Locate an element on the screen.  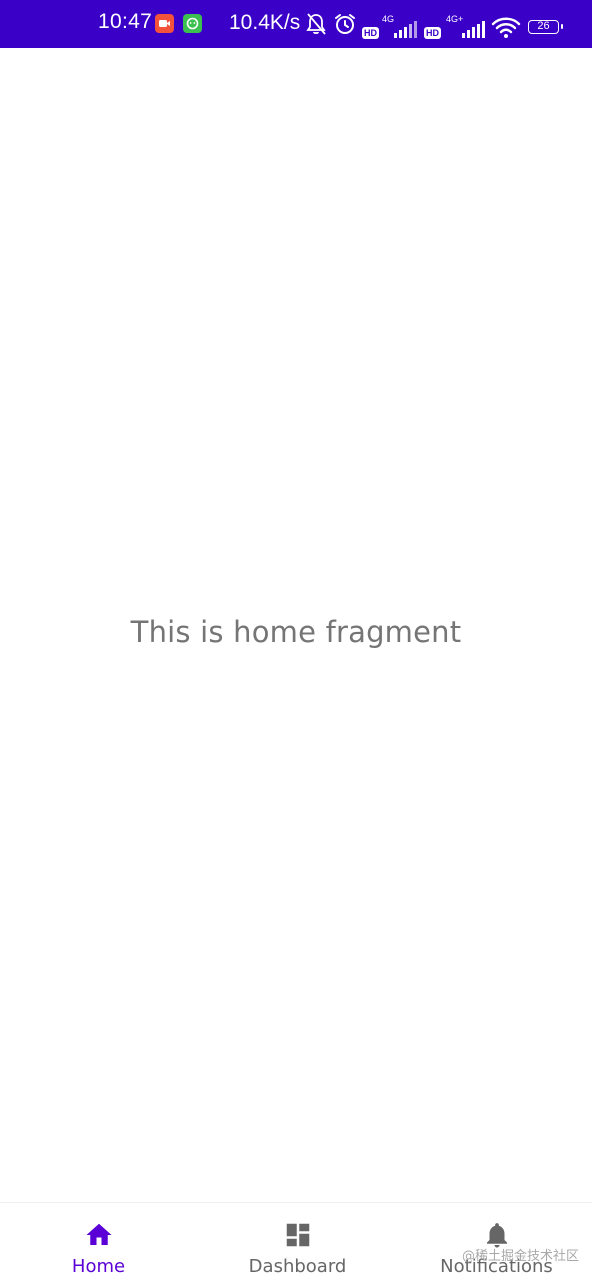
nav-label-home: Home is located at coordinates (98, 1266).